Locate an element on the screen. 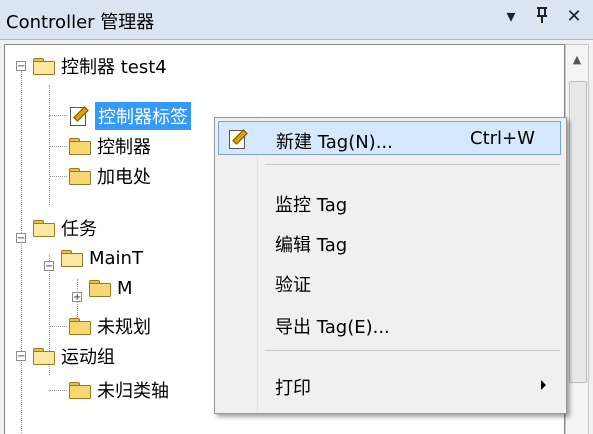  menu-item-label: 编辑 Tag is located at coordinates (311, 245).